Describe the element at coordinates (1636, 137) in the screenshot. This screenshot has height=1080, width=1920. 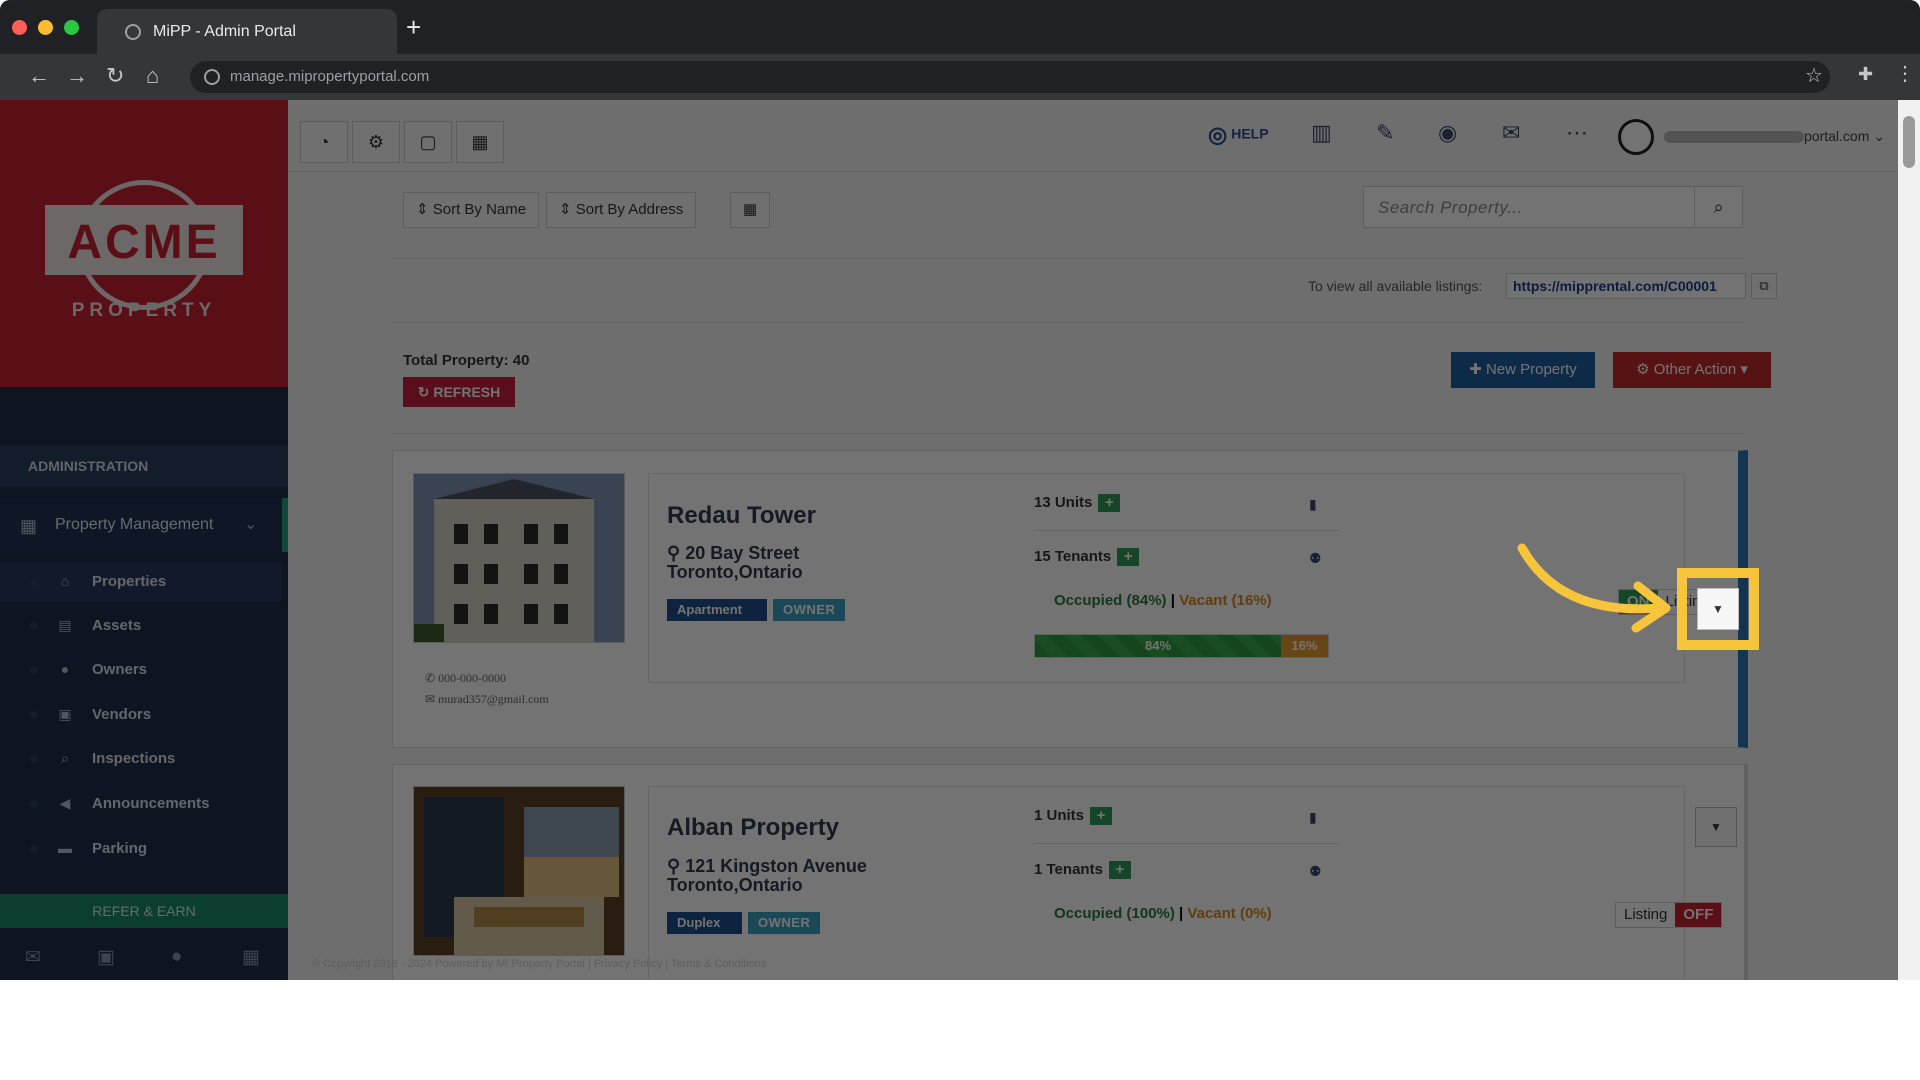
I see `avatar` at that location.